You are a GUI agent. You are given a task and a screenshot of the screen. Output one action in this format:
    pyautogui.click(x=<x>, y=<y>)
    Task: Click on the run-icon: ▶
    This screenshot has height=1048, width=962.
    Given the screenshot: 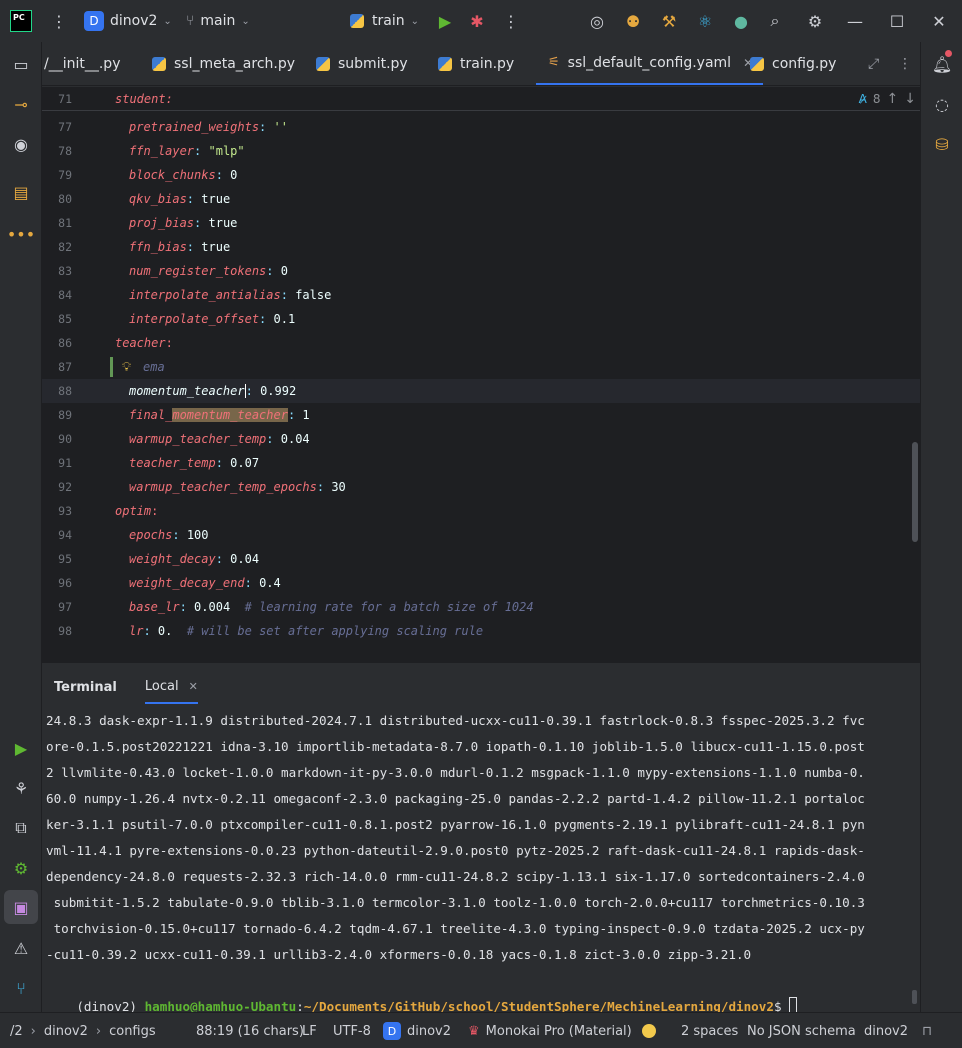 What is the action you would take?
    pyautogui.click(x=445, y=21)
    